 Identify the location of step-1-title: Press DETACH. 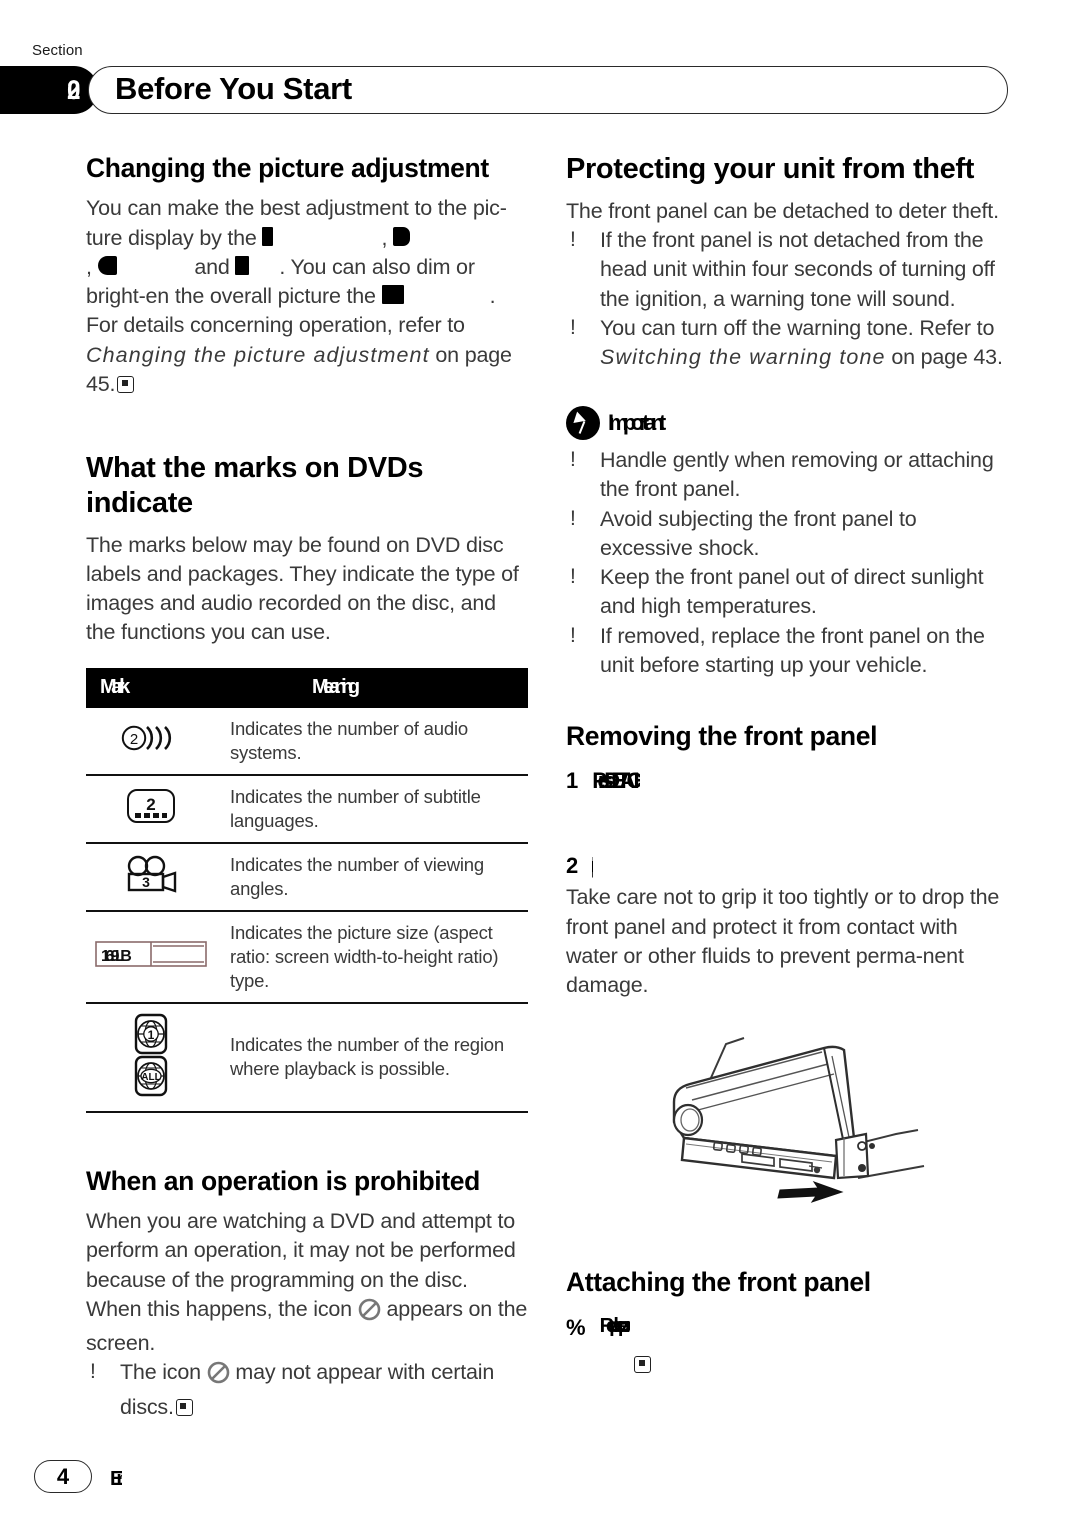
(616, 781).